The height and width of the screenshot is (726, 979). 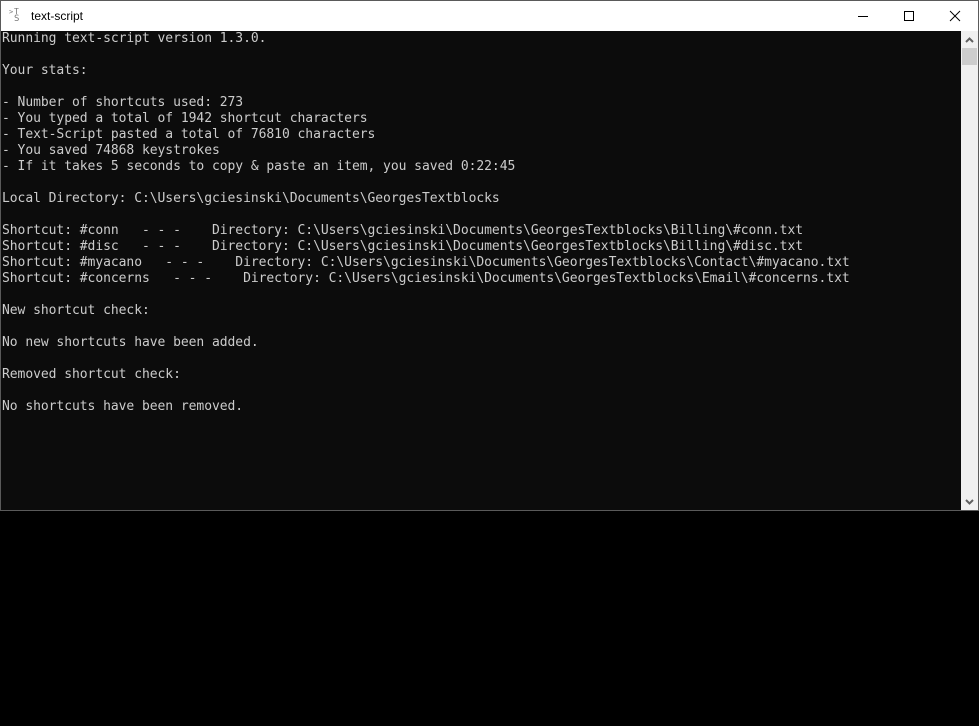 I want to click on scroll-up-button, so click(x=969, y=39).